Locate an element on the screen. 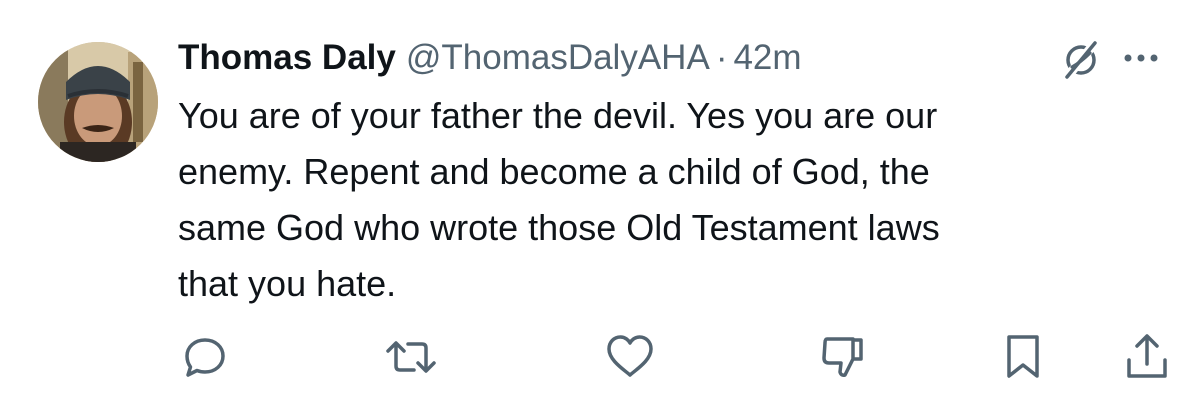 This screenshot has height=412, width=1200. user-handle: @ThomasDalyAHA is located at coordinates (558, 58).